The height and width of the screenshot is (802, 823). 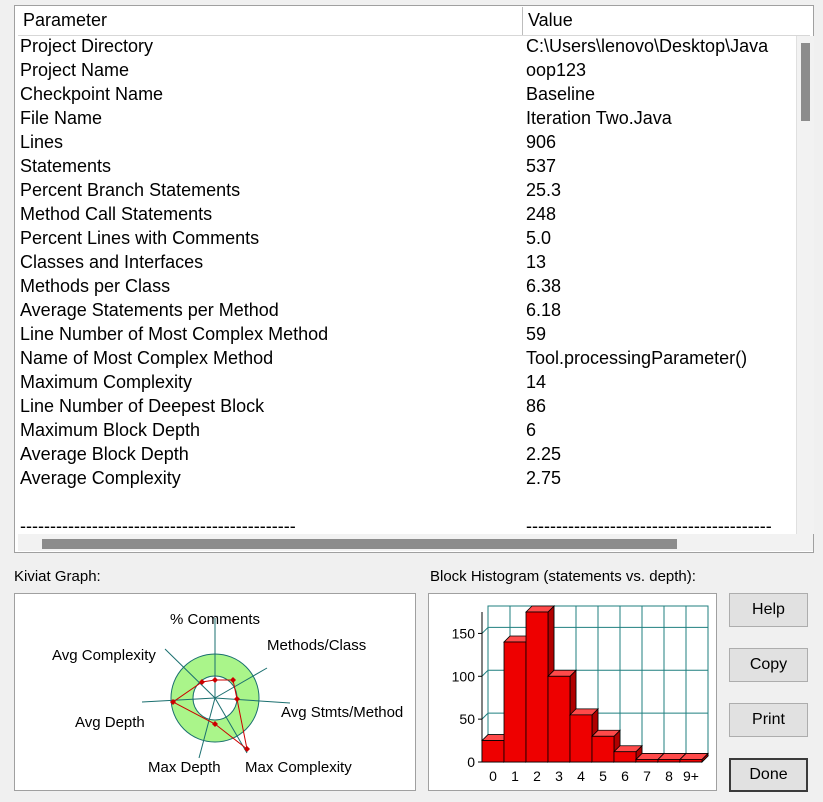 What do you see at coordinates (270, 21) in the screenshot?
I see `column-header-parameter: Parameter` at bounding box center [270, 21].